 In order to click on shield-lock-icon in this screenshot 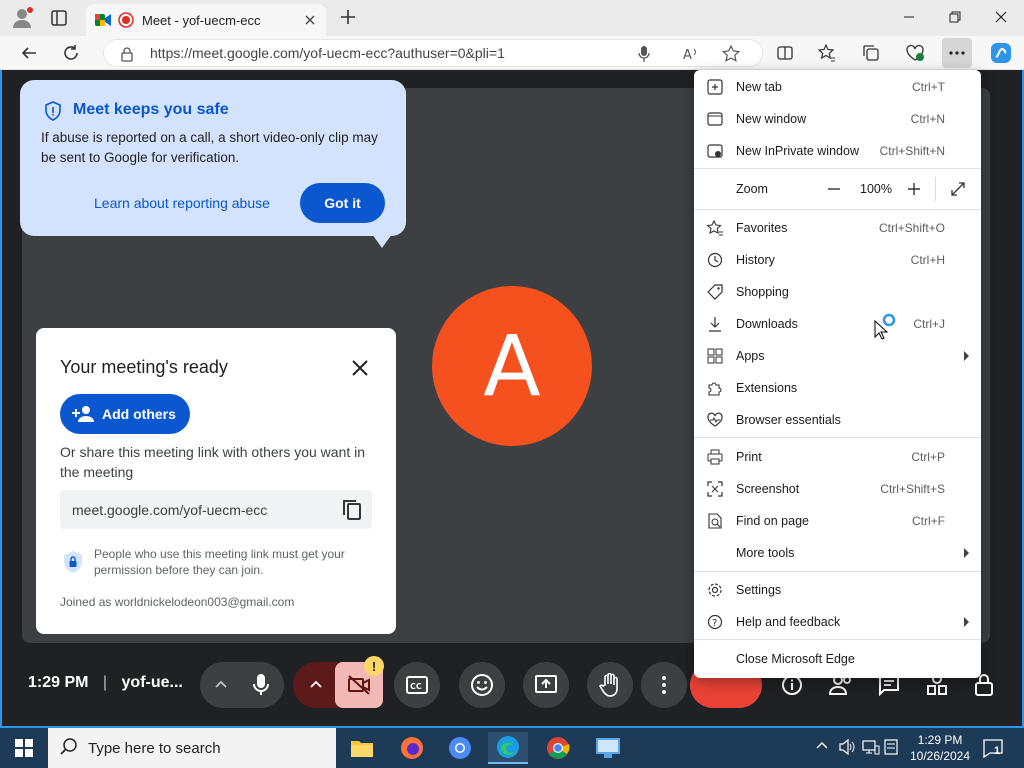, I will do `click(73, 562)`.